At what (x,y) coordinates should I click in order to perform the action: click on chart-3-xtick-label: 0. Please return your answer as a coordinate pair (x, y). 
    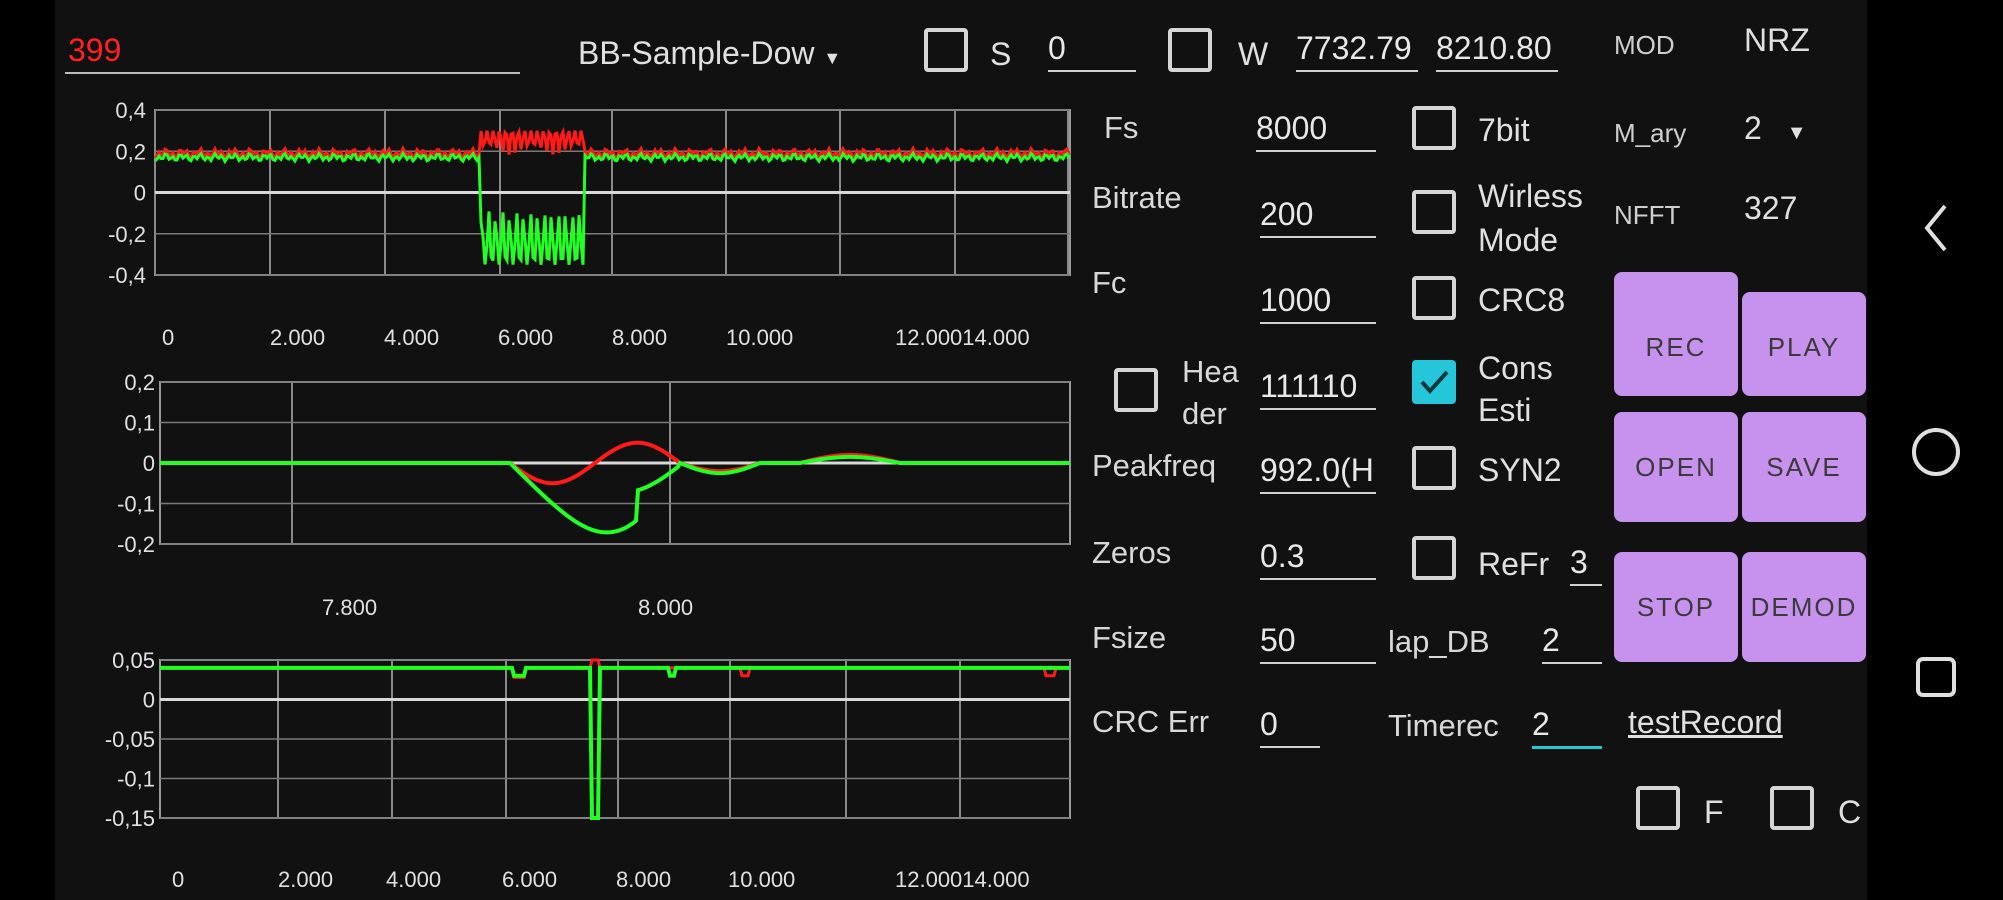
    Looking at the image, I should click on (178, 879).